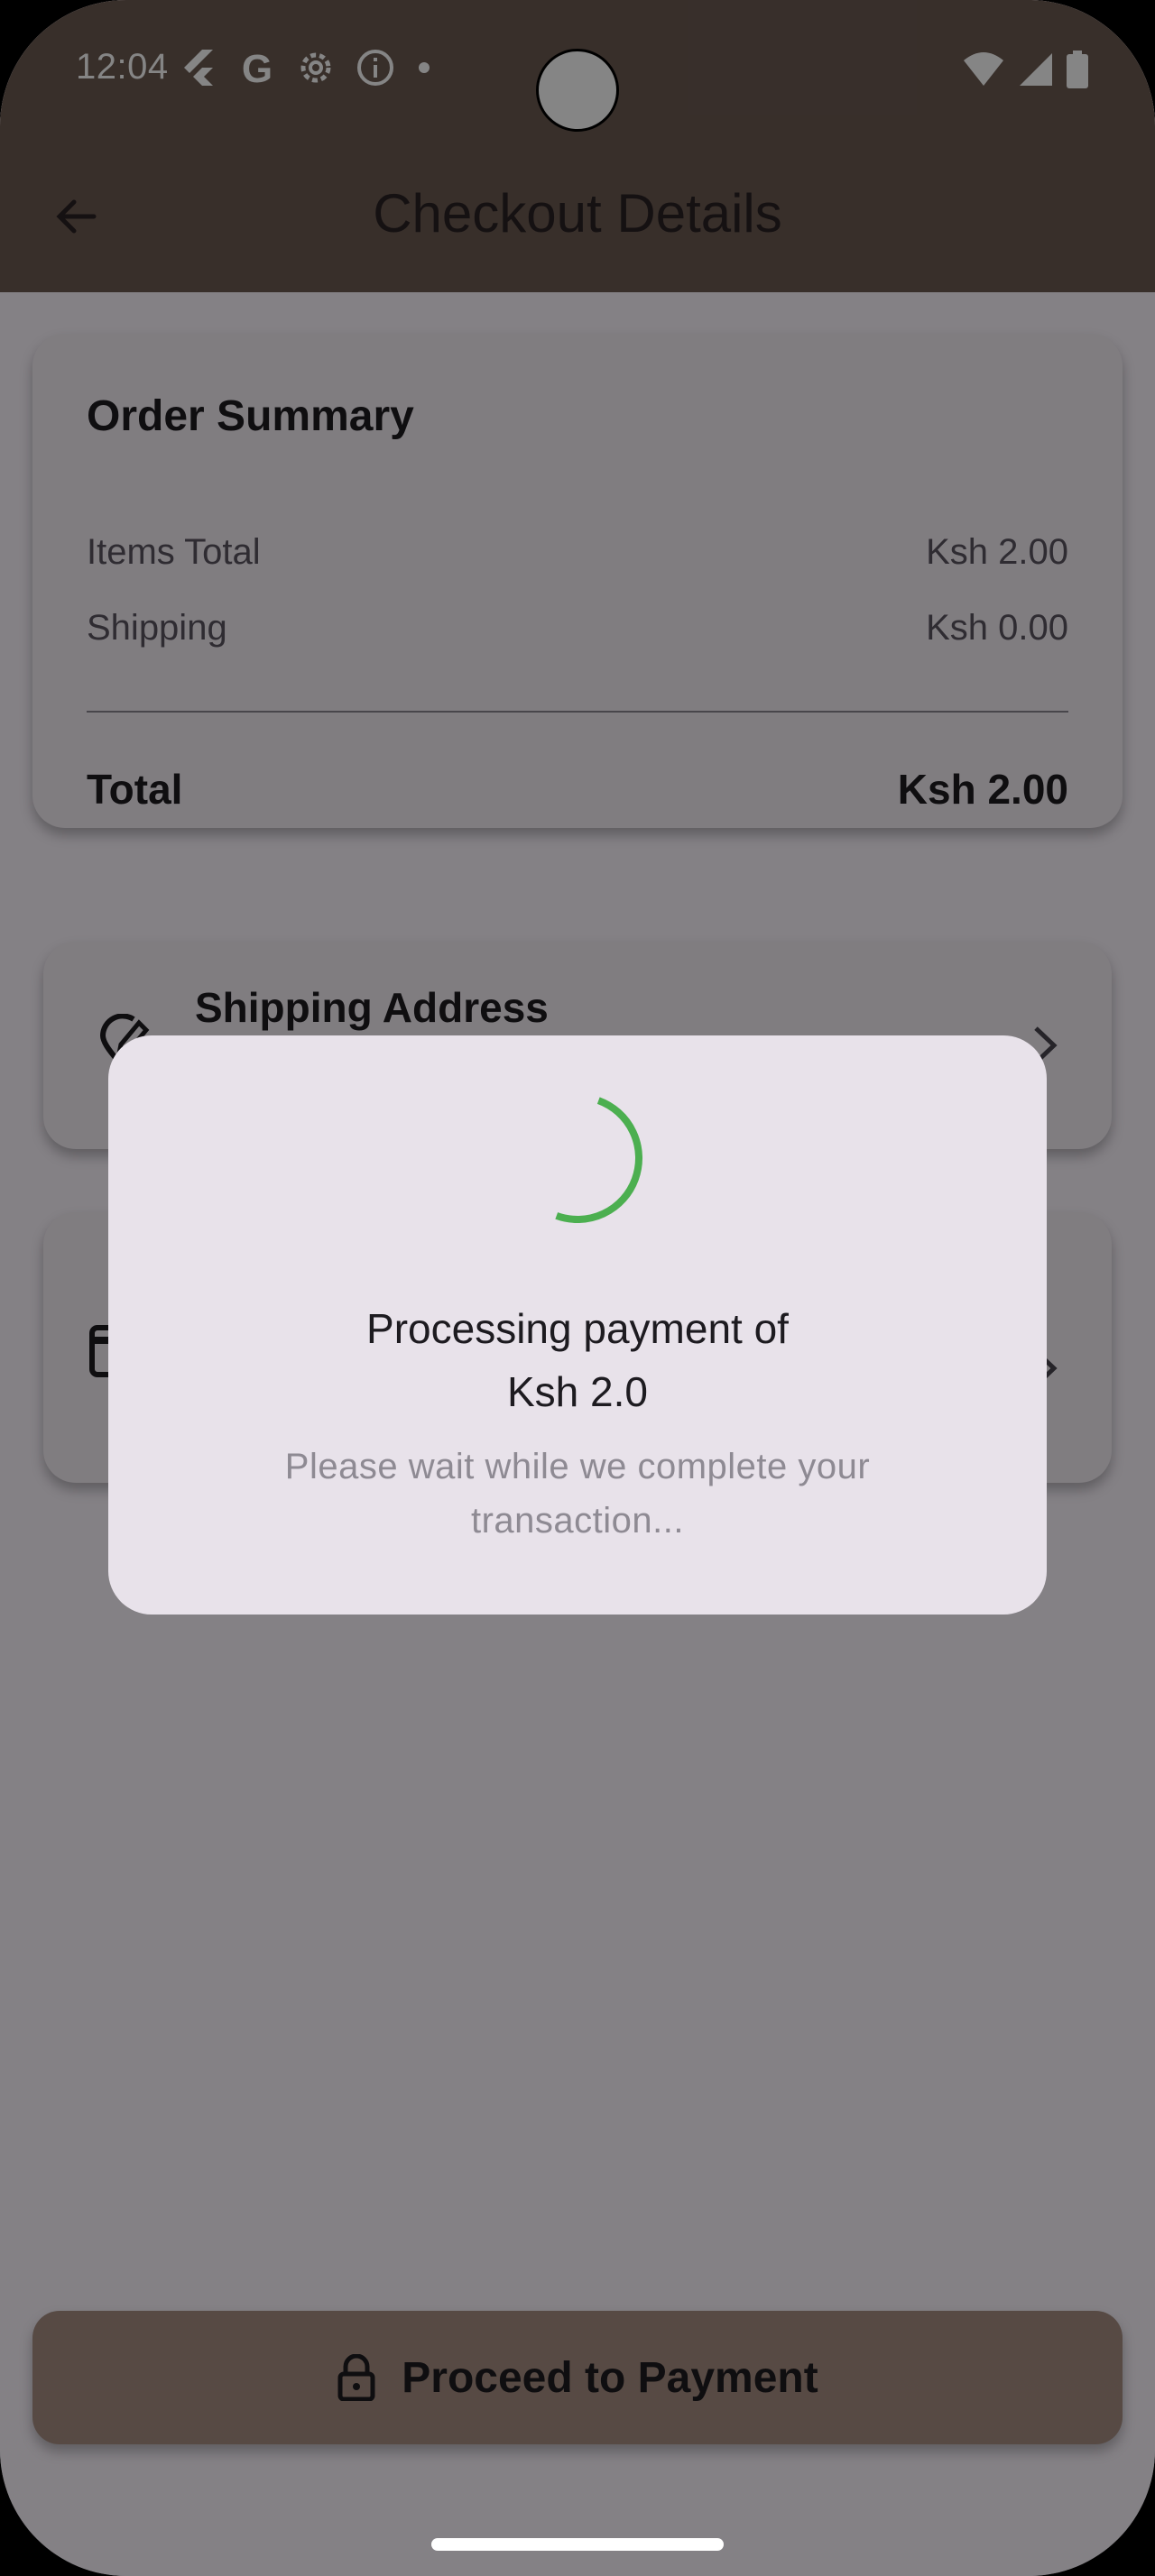 This screenshot has width=1155, height=2576. What do you see at coordinates (577, 1328) in the screenshot?
I see `dialog-title-line1: Processing payment of` at bounding box center [577, 1328].